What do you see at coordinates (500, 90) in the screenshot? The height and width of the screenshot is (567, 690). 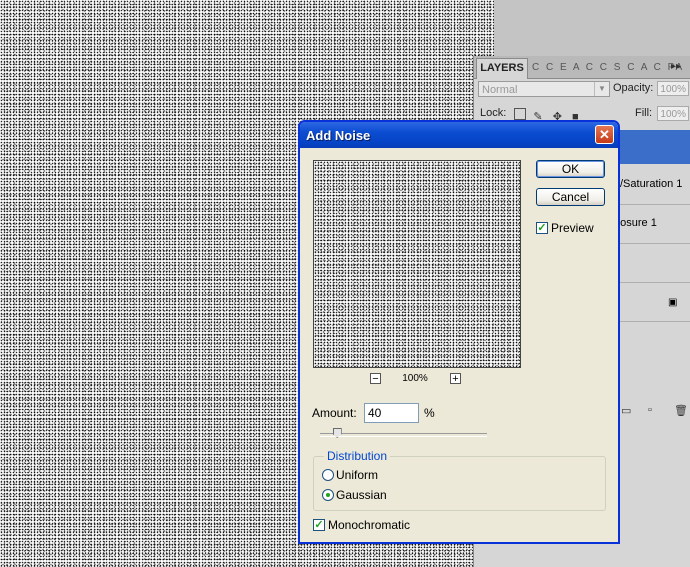 I see `blend-mode-value: Normal` at bounding box center [500, 90].